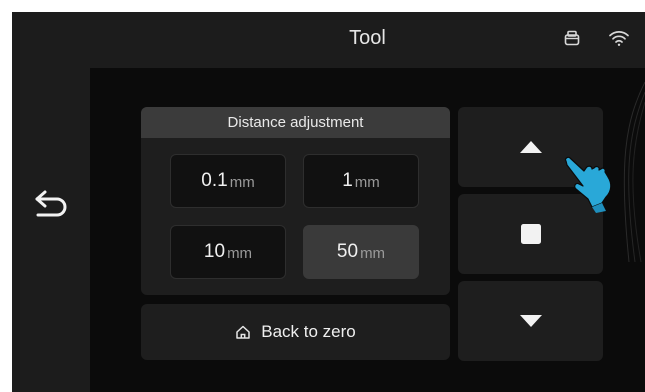  What do you see at coordinates (530, 147) in the screenshot?
I see `triangle-up-icon` at bounding box center [530, 147].